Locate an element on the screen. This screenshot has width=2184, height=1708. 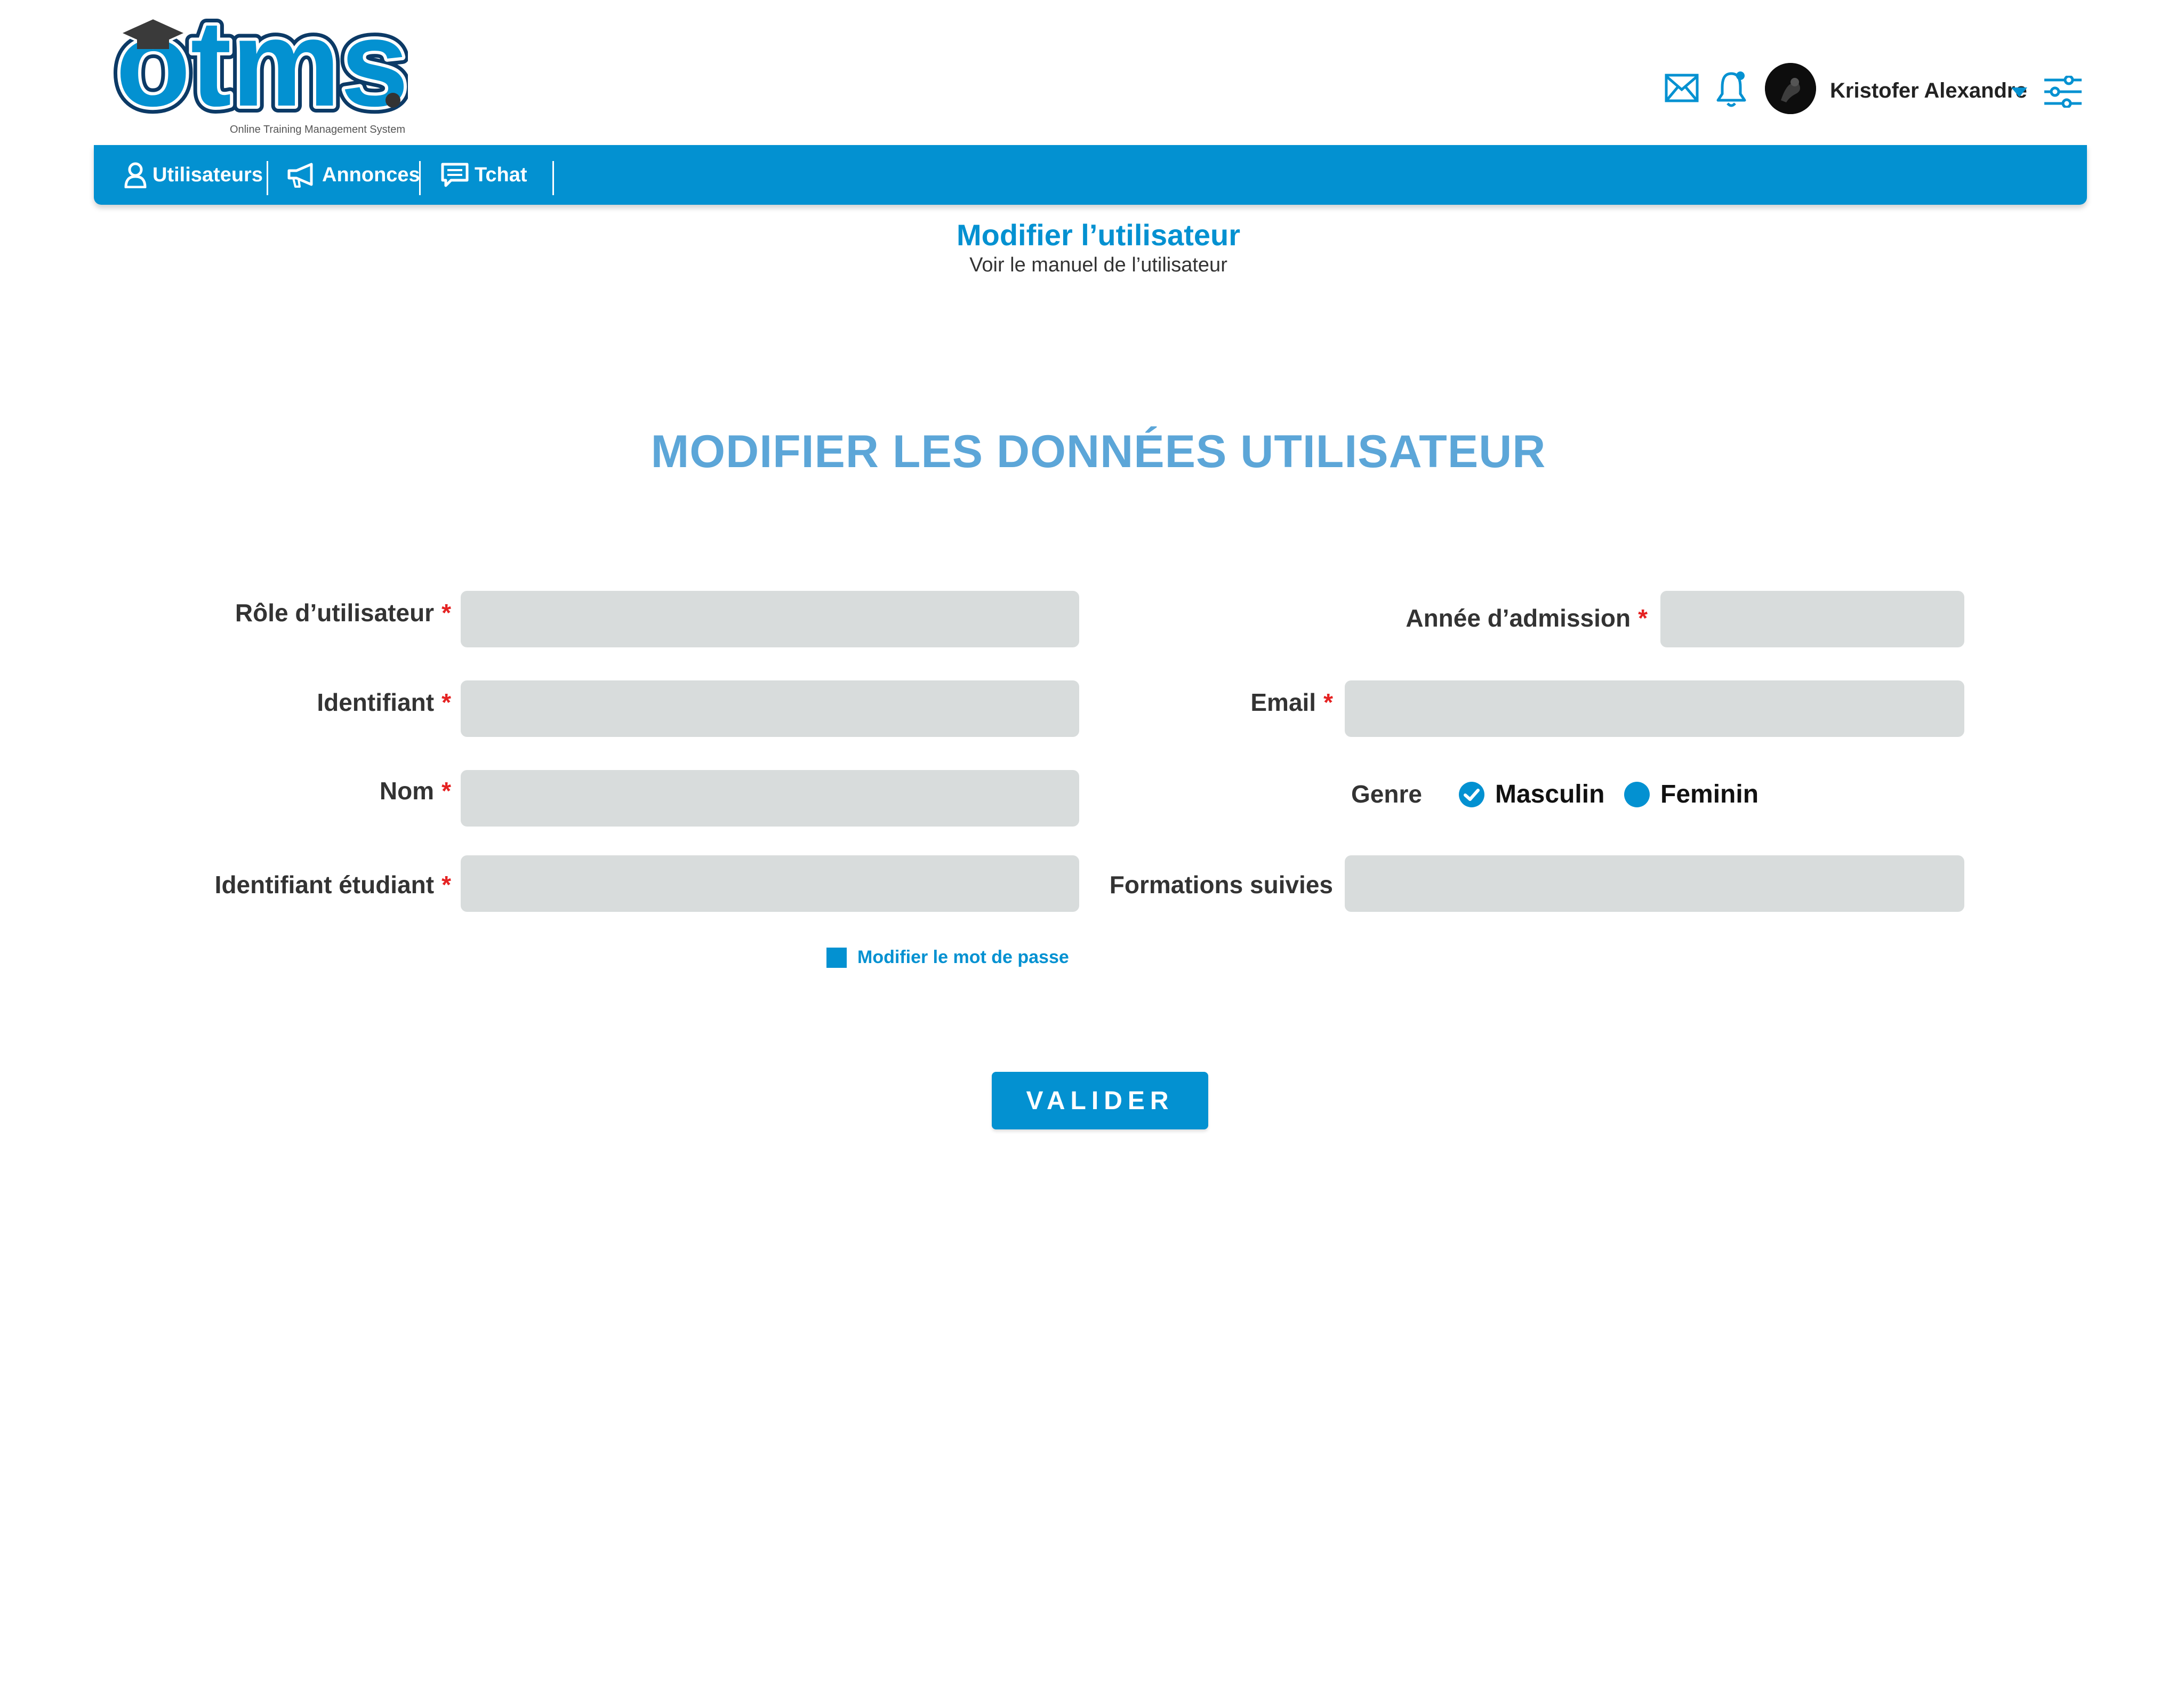
role-field is located at coordinates (770, 619).